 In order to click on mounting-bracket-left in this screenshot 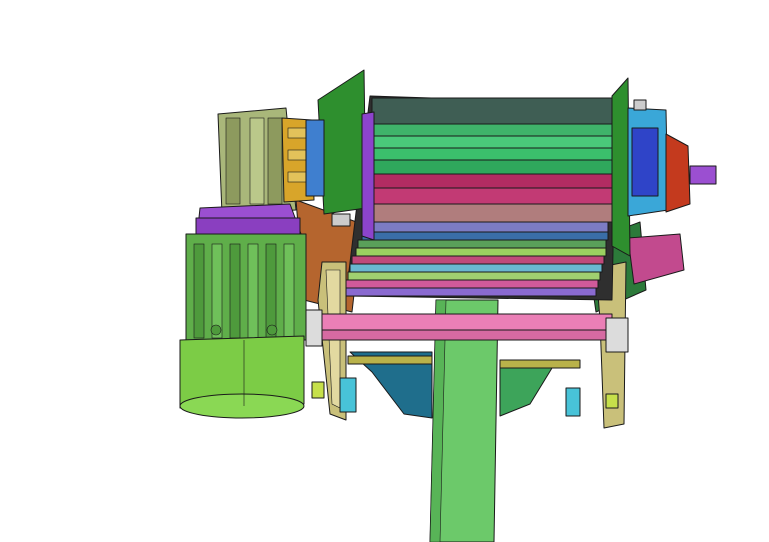, I will do `click(390, 385)`.